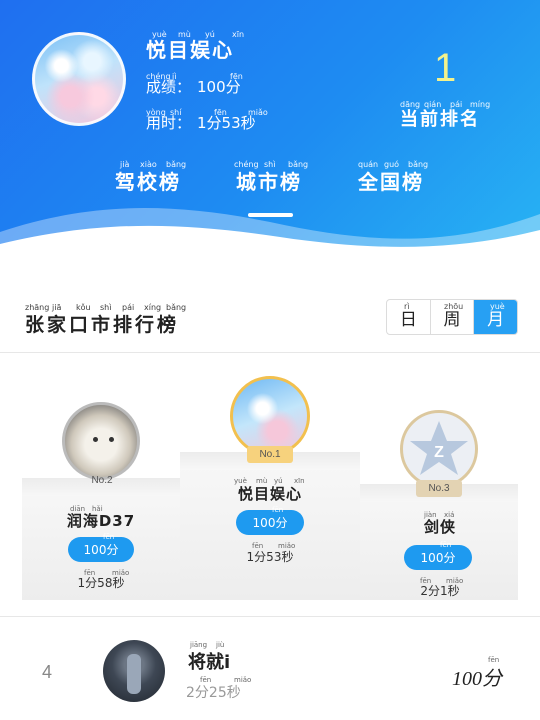  I want to click on first-score-pinyin: fēn, so click(278, 510).